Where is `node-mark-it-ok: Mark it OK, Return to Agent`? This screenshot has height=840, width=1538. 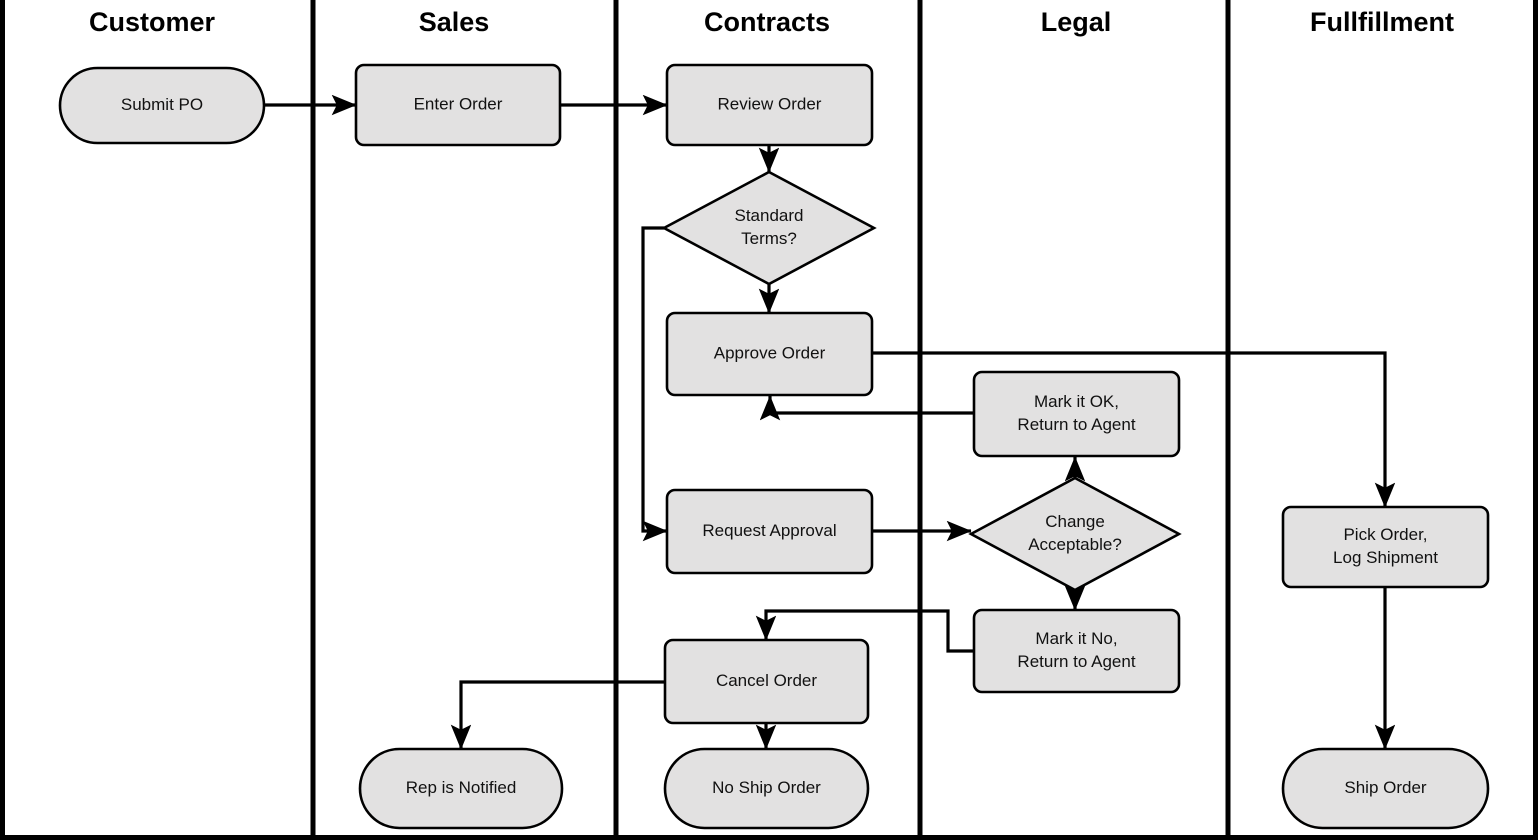
node-mark-it-ok: Mark it OK, Return to Agent is located at coordinates (1076, 414).